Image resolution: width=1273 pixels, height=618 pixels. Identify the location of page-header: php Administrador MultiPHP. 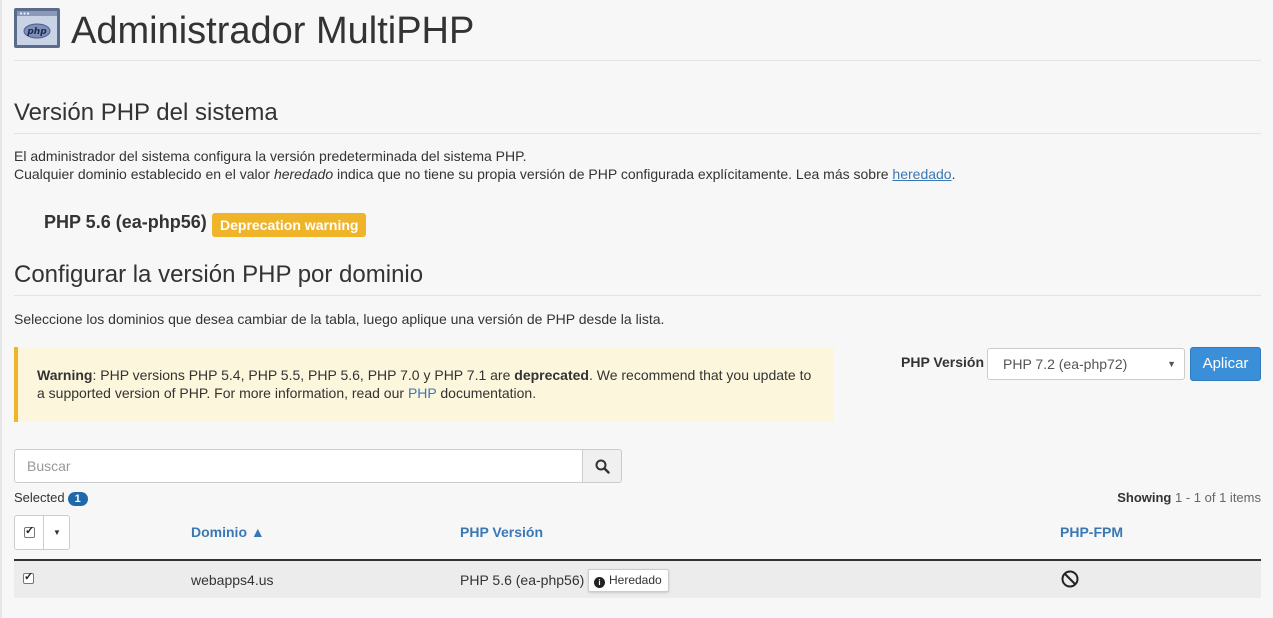
(637, 33).